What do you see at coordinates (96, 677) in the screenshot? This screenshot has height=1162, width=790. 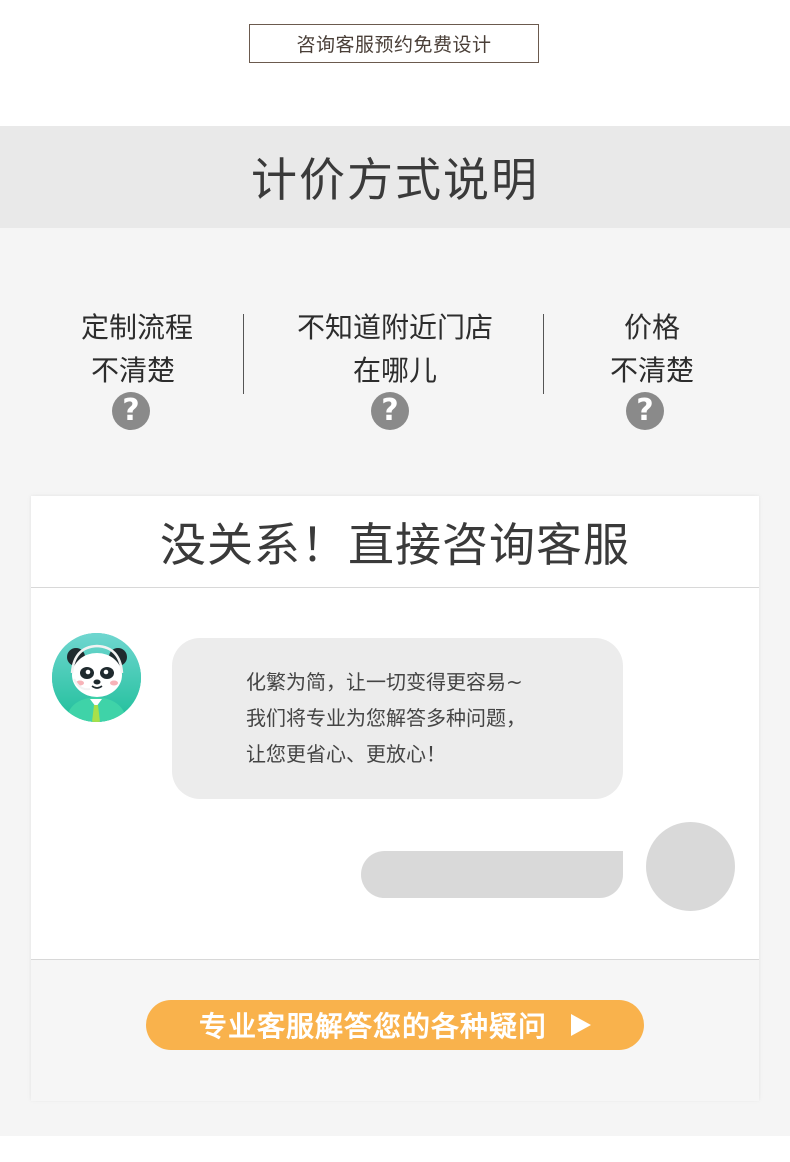 I see `panda-agent-avatar` at bounding box center [96, 677].